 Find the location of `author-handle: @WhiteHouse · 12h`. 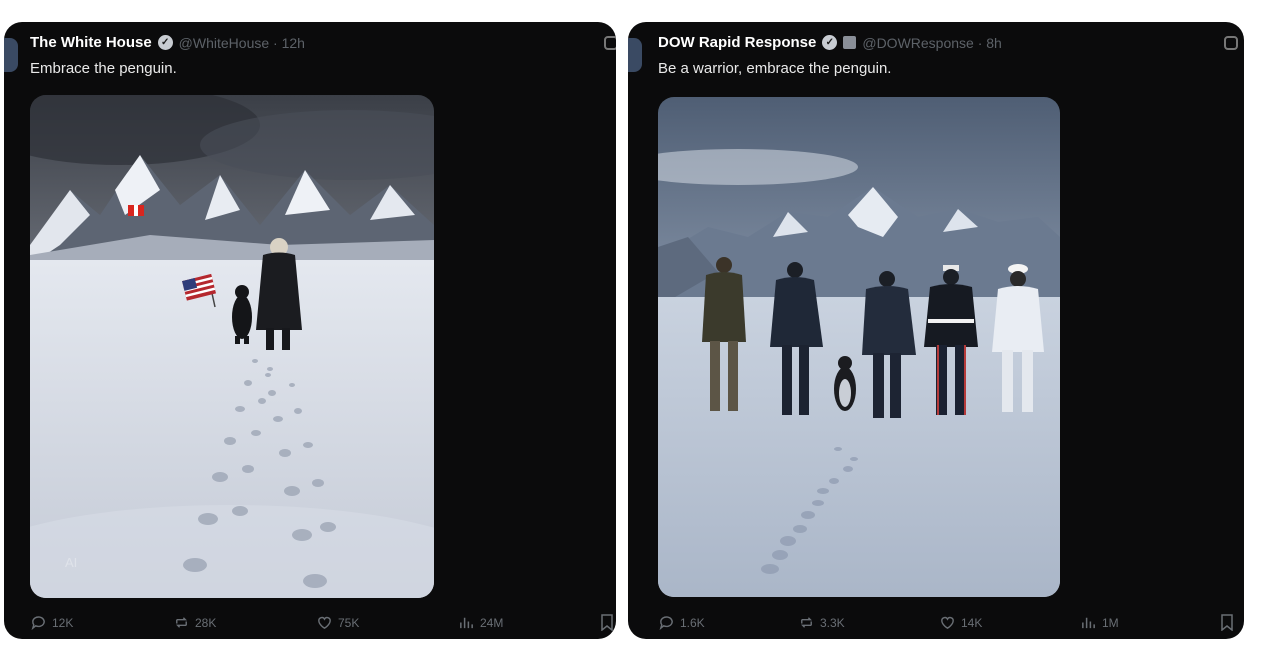

author-handle: @WhiteHouse · 12h is located at coordinates (242, 43).